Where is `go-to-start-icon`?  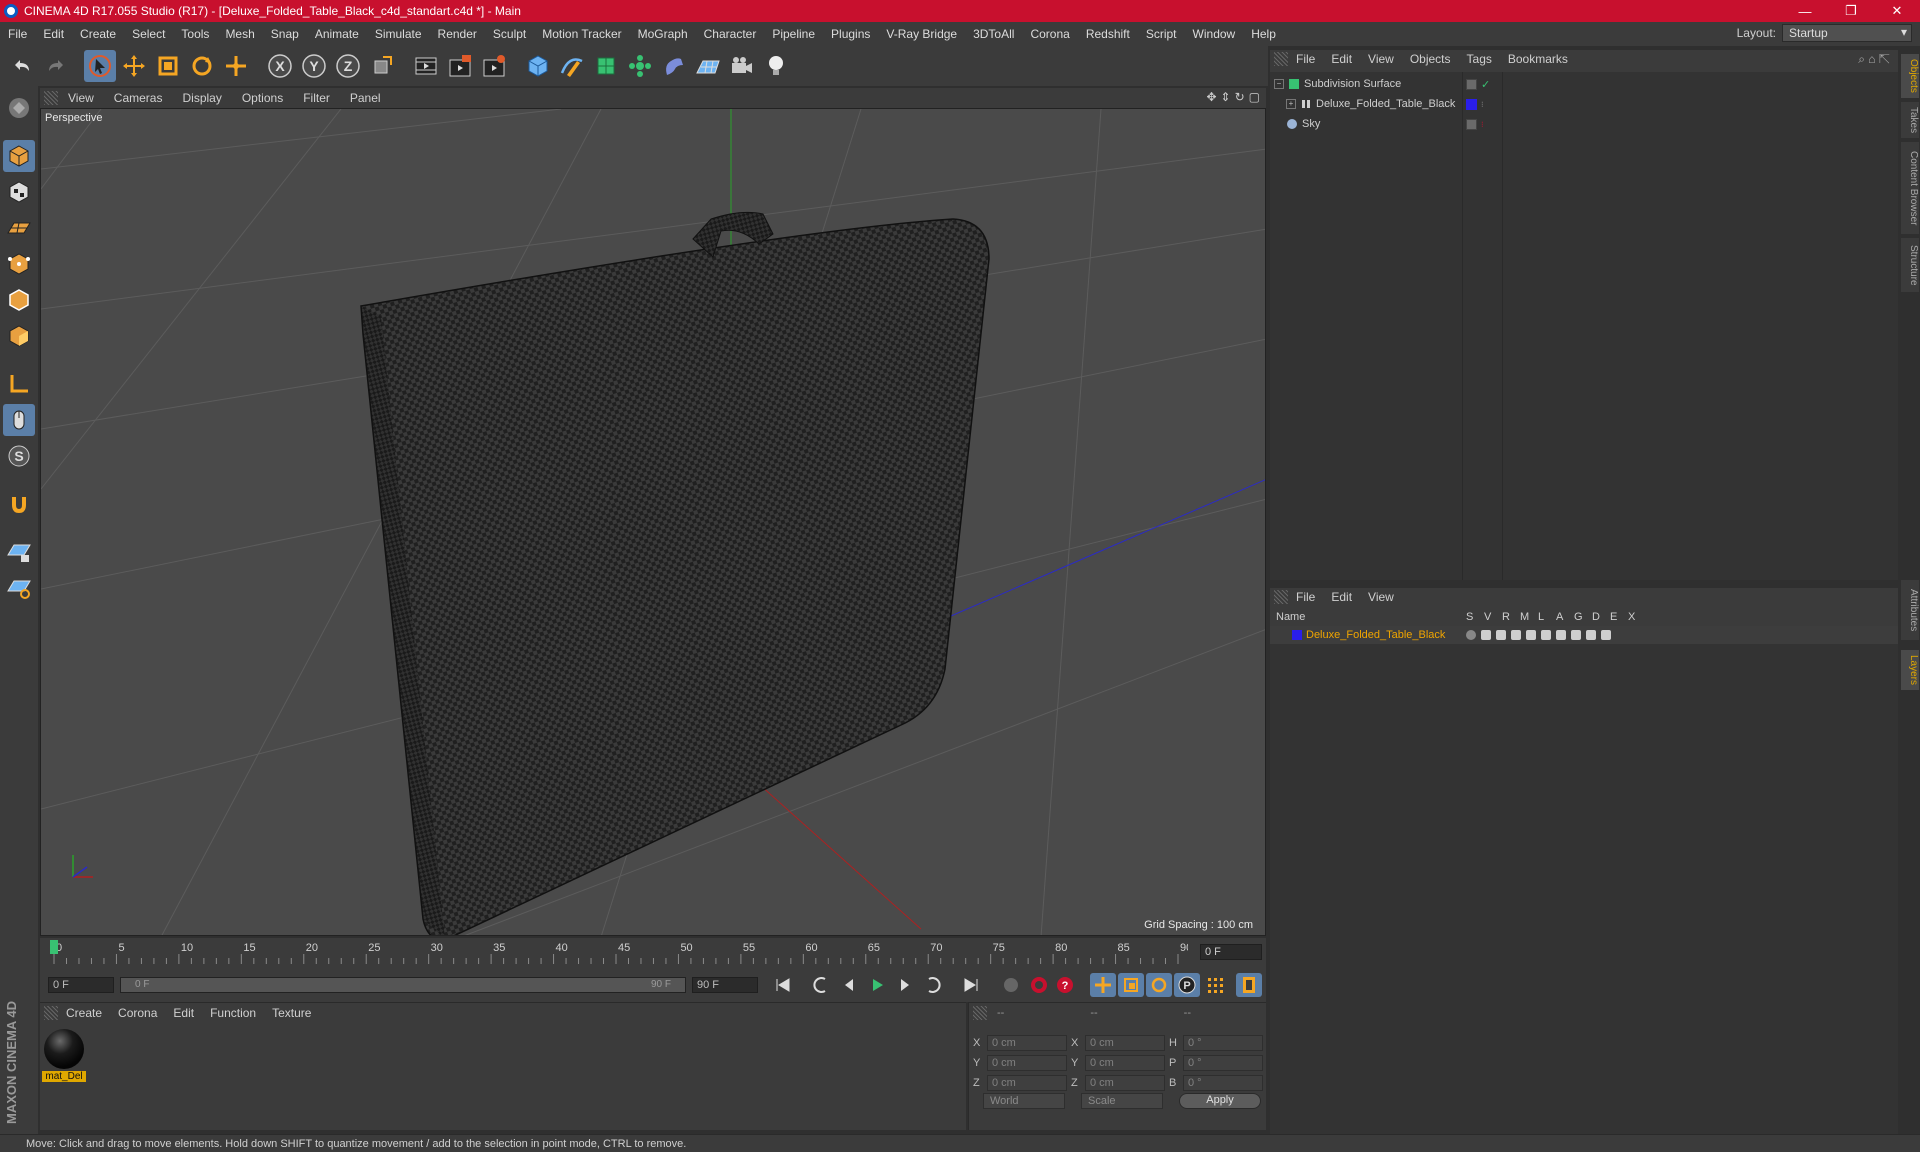
go-to-start-icon is located at coordinates (783, 985).